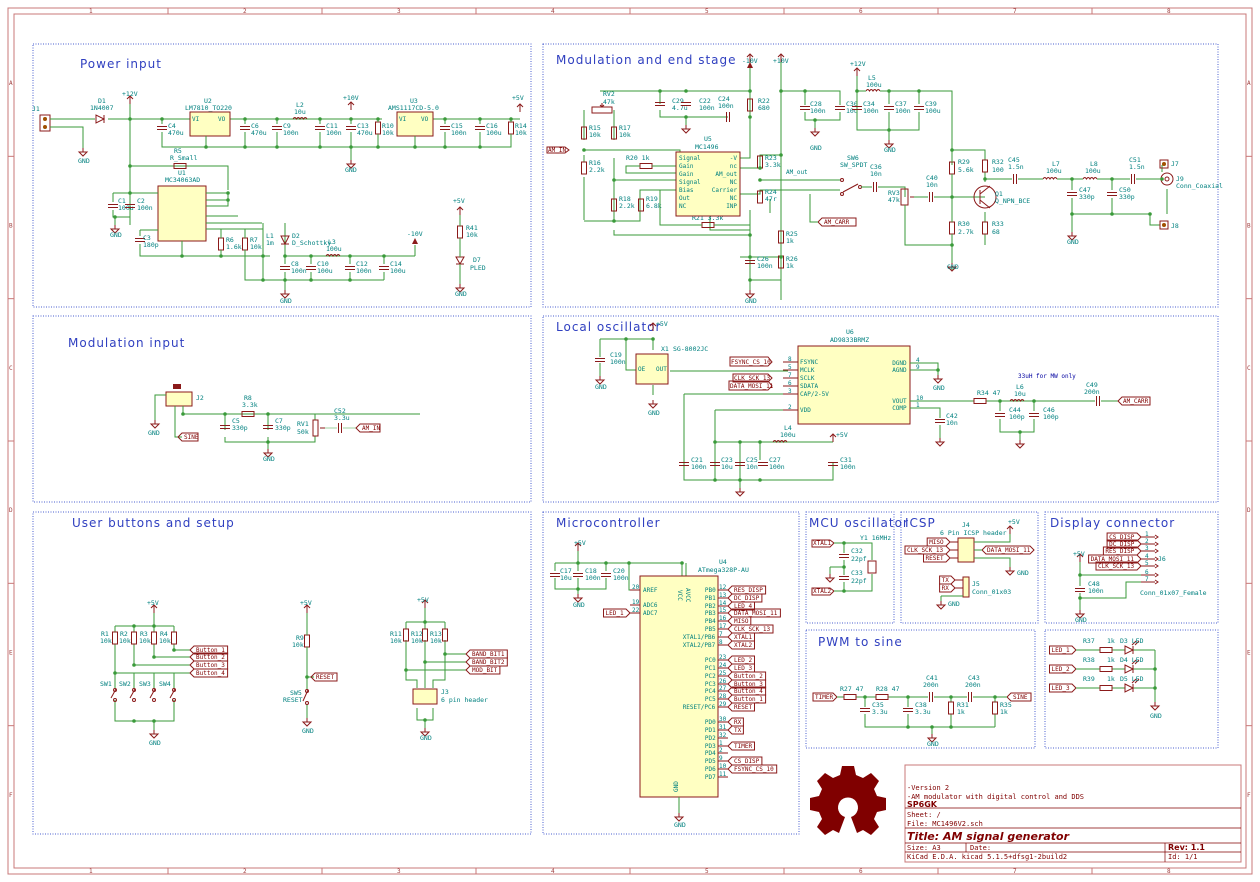  I want to click on diode-d1, so click(100, 119).